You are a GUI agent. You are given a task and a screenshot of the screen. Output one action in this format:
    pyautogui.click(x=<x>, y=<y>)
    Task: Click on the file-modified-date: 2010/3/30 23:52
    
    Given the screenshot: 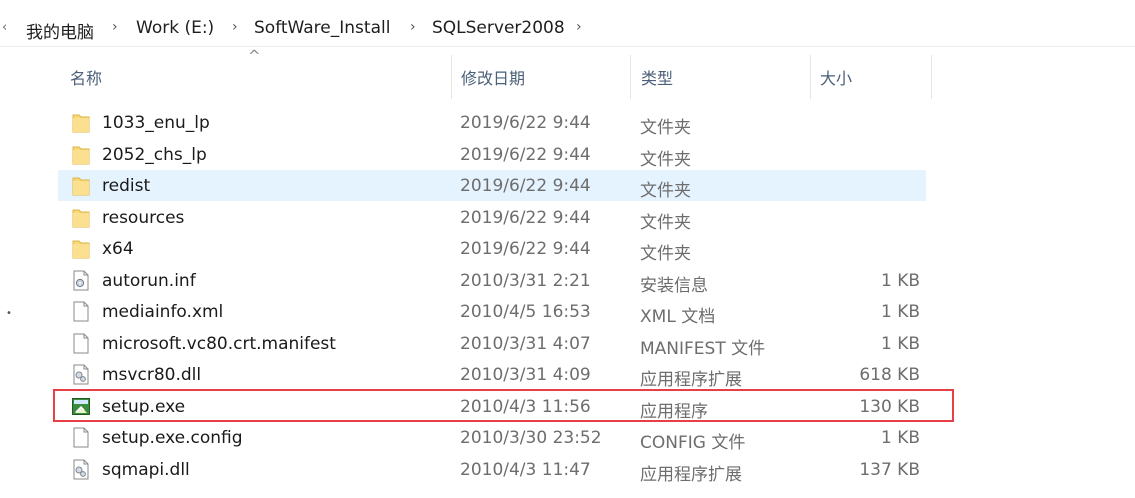 What is the action you would take?
    pyautogui.click(x=531, y=438)
    